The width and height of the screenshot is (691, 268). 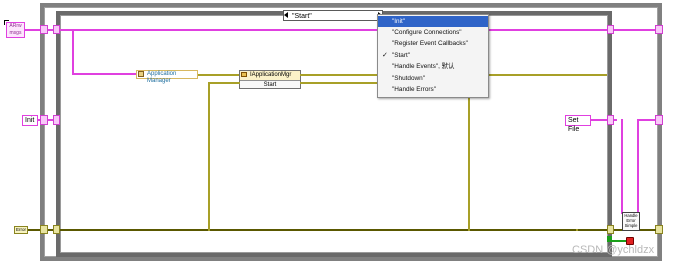 What do you see at coordinates (341, 30) in the screenshot?
I see `wire-reference-top` at bounding box center [341, 30].